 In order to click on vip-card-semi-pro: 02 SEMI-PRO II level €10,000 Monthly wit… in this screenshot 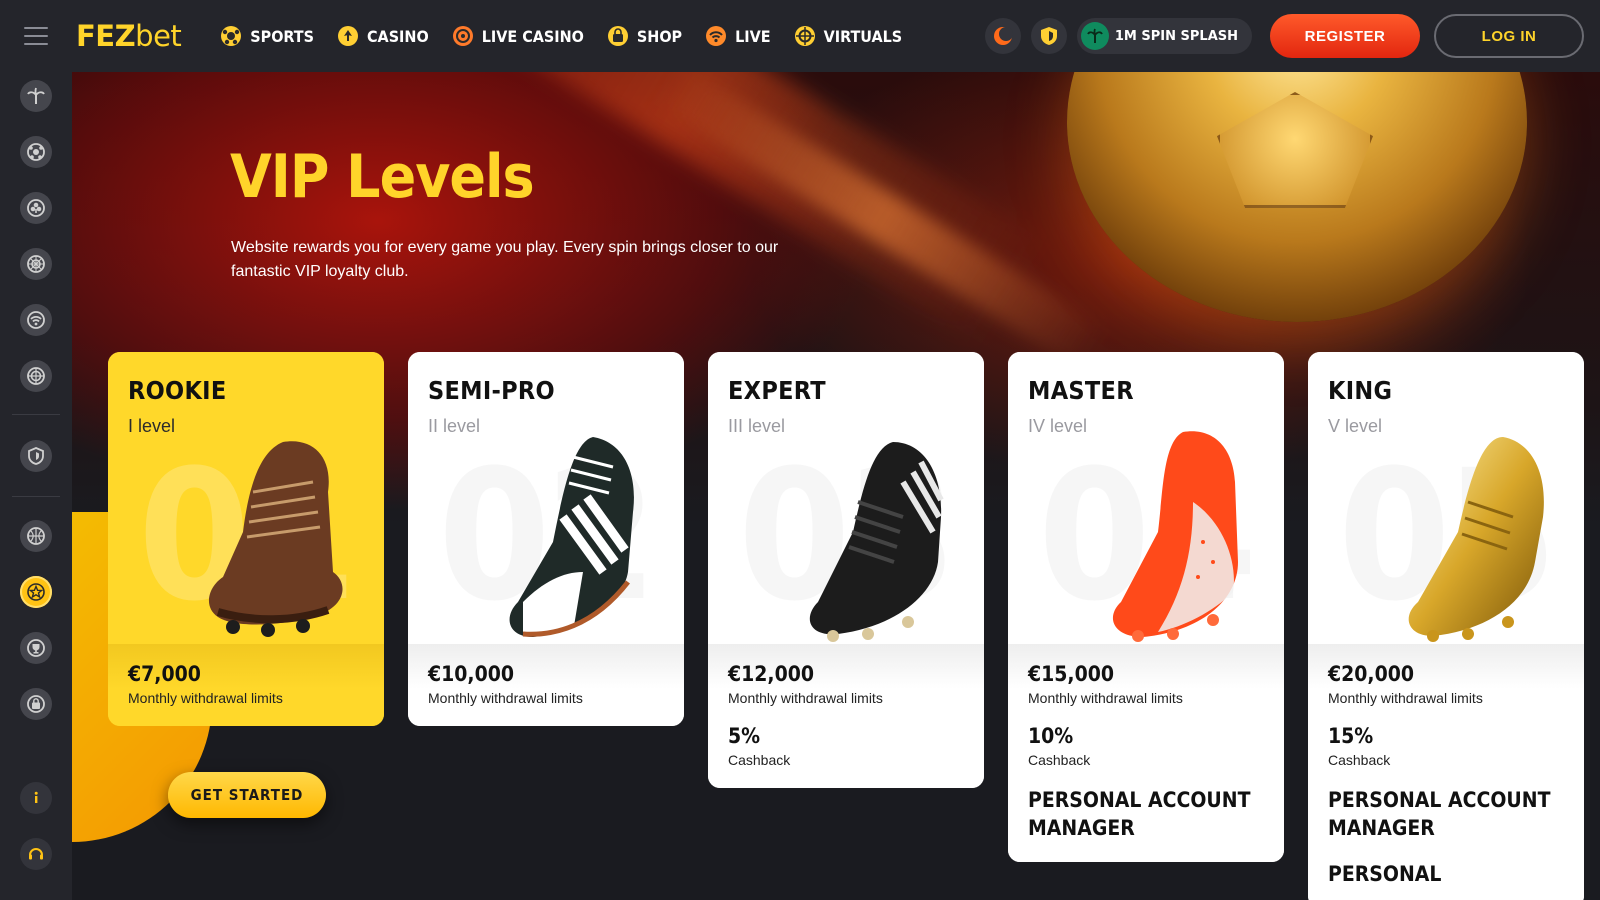, I will do `click(546, 539)`.